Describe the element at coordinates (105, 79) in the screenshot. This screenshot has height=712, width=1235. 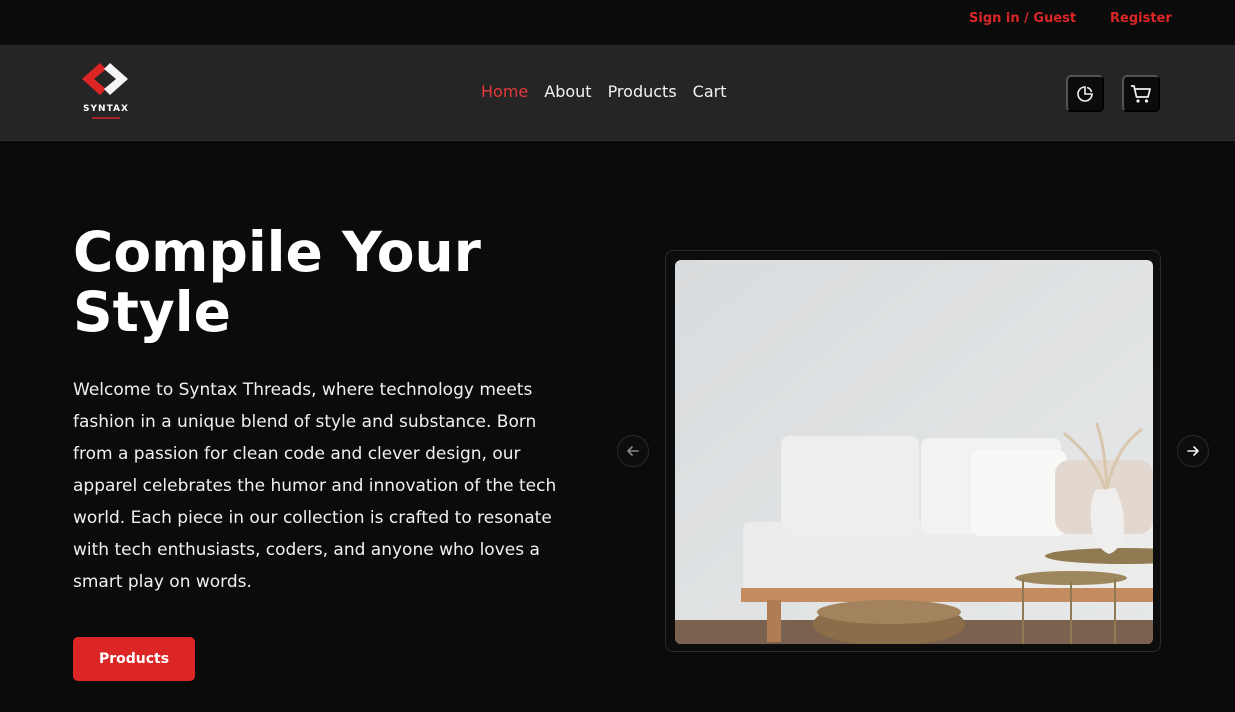
I see `logo-mark-icon` at that location.